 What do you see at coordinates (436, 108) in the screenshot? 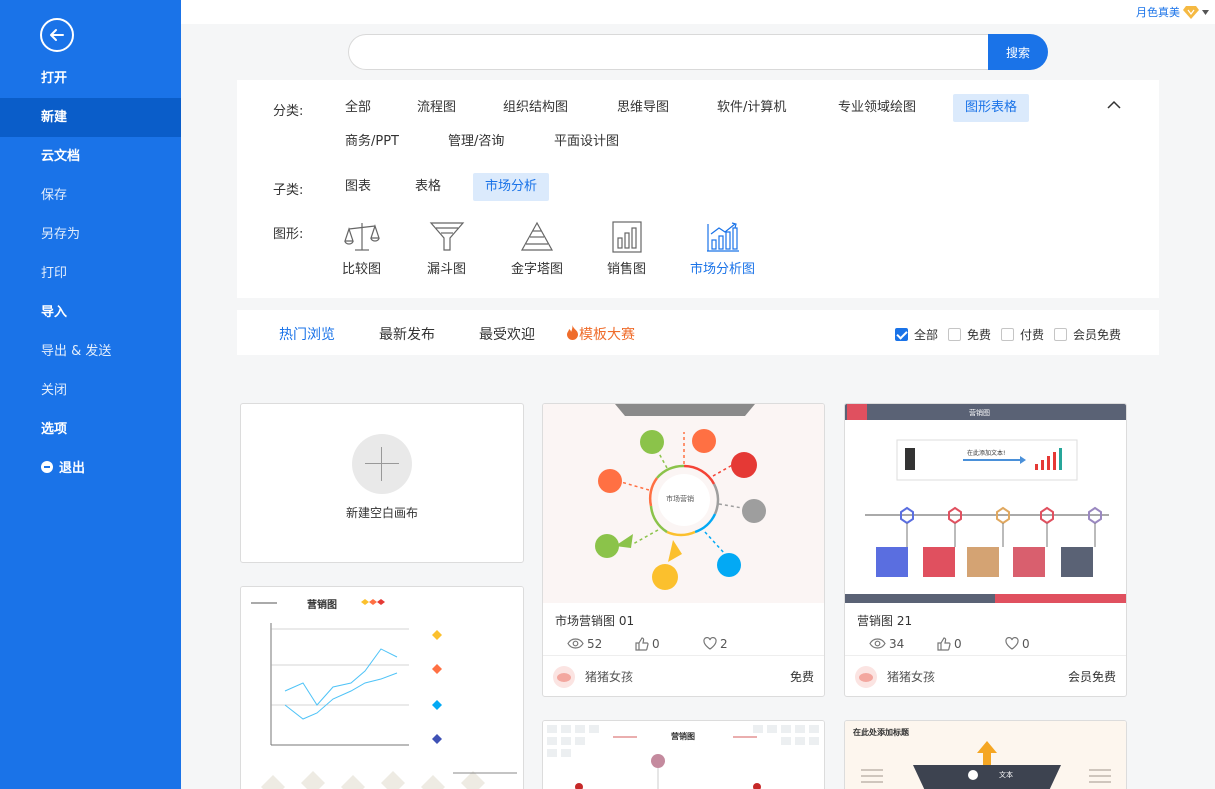
I see `category-chip-flowchart: 流程图` at bounding box center [436, 108].